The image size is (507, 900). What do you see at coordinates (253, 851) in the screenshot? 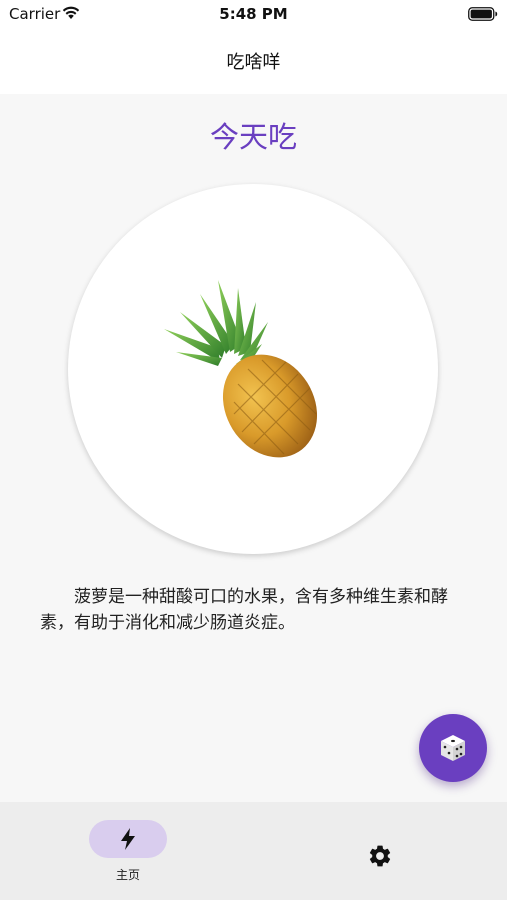
I see `tab-bar: 主页` at bounding box center [253, 851].